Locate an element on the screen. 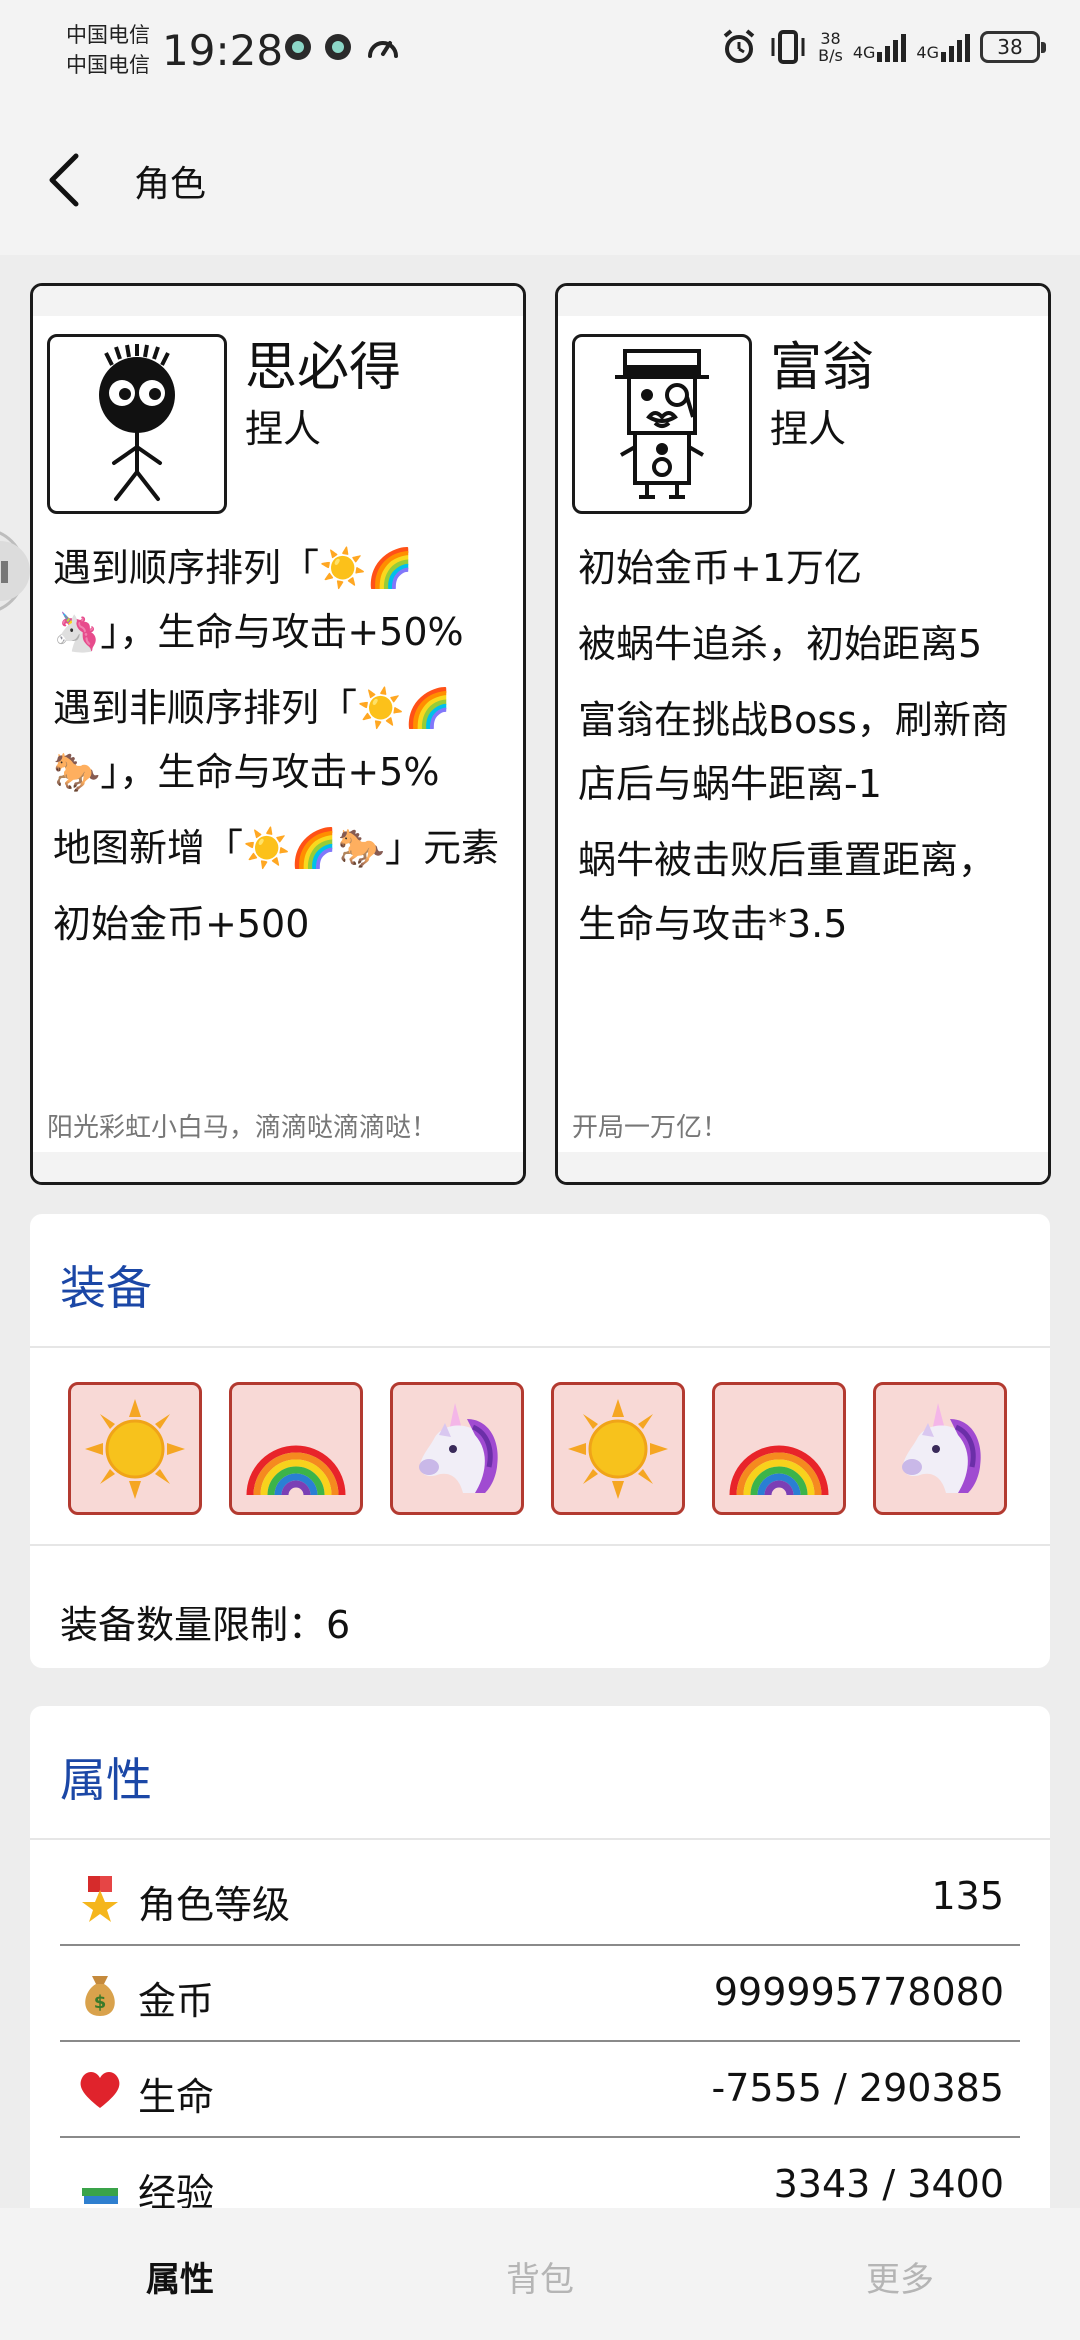  net-speed: 38 B/s is located at coordinates (830, 47).